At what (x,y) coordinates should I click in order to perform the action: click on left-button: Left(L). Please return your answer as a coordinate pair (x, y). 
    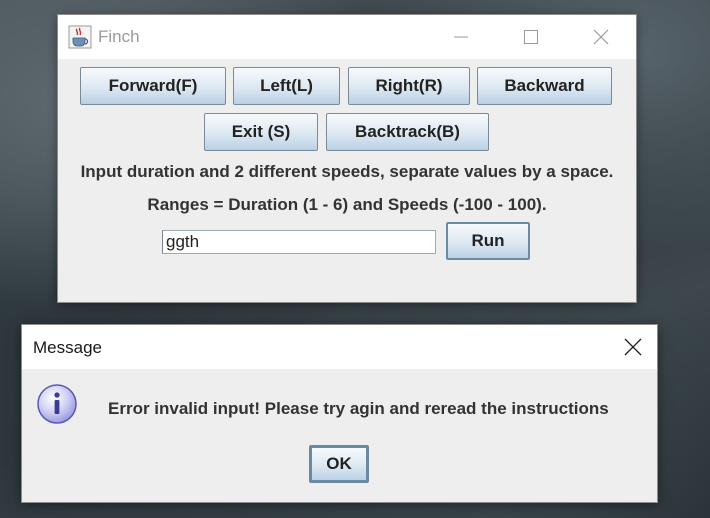
    Looking at the image, I should click on (286, 86).